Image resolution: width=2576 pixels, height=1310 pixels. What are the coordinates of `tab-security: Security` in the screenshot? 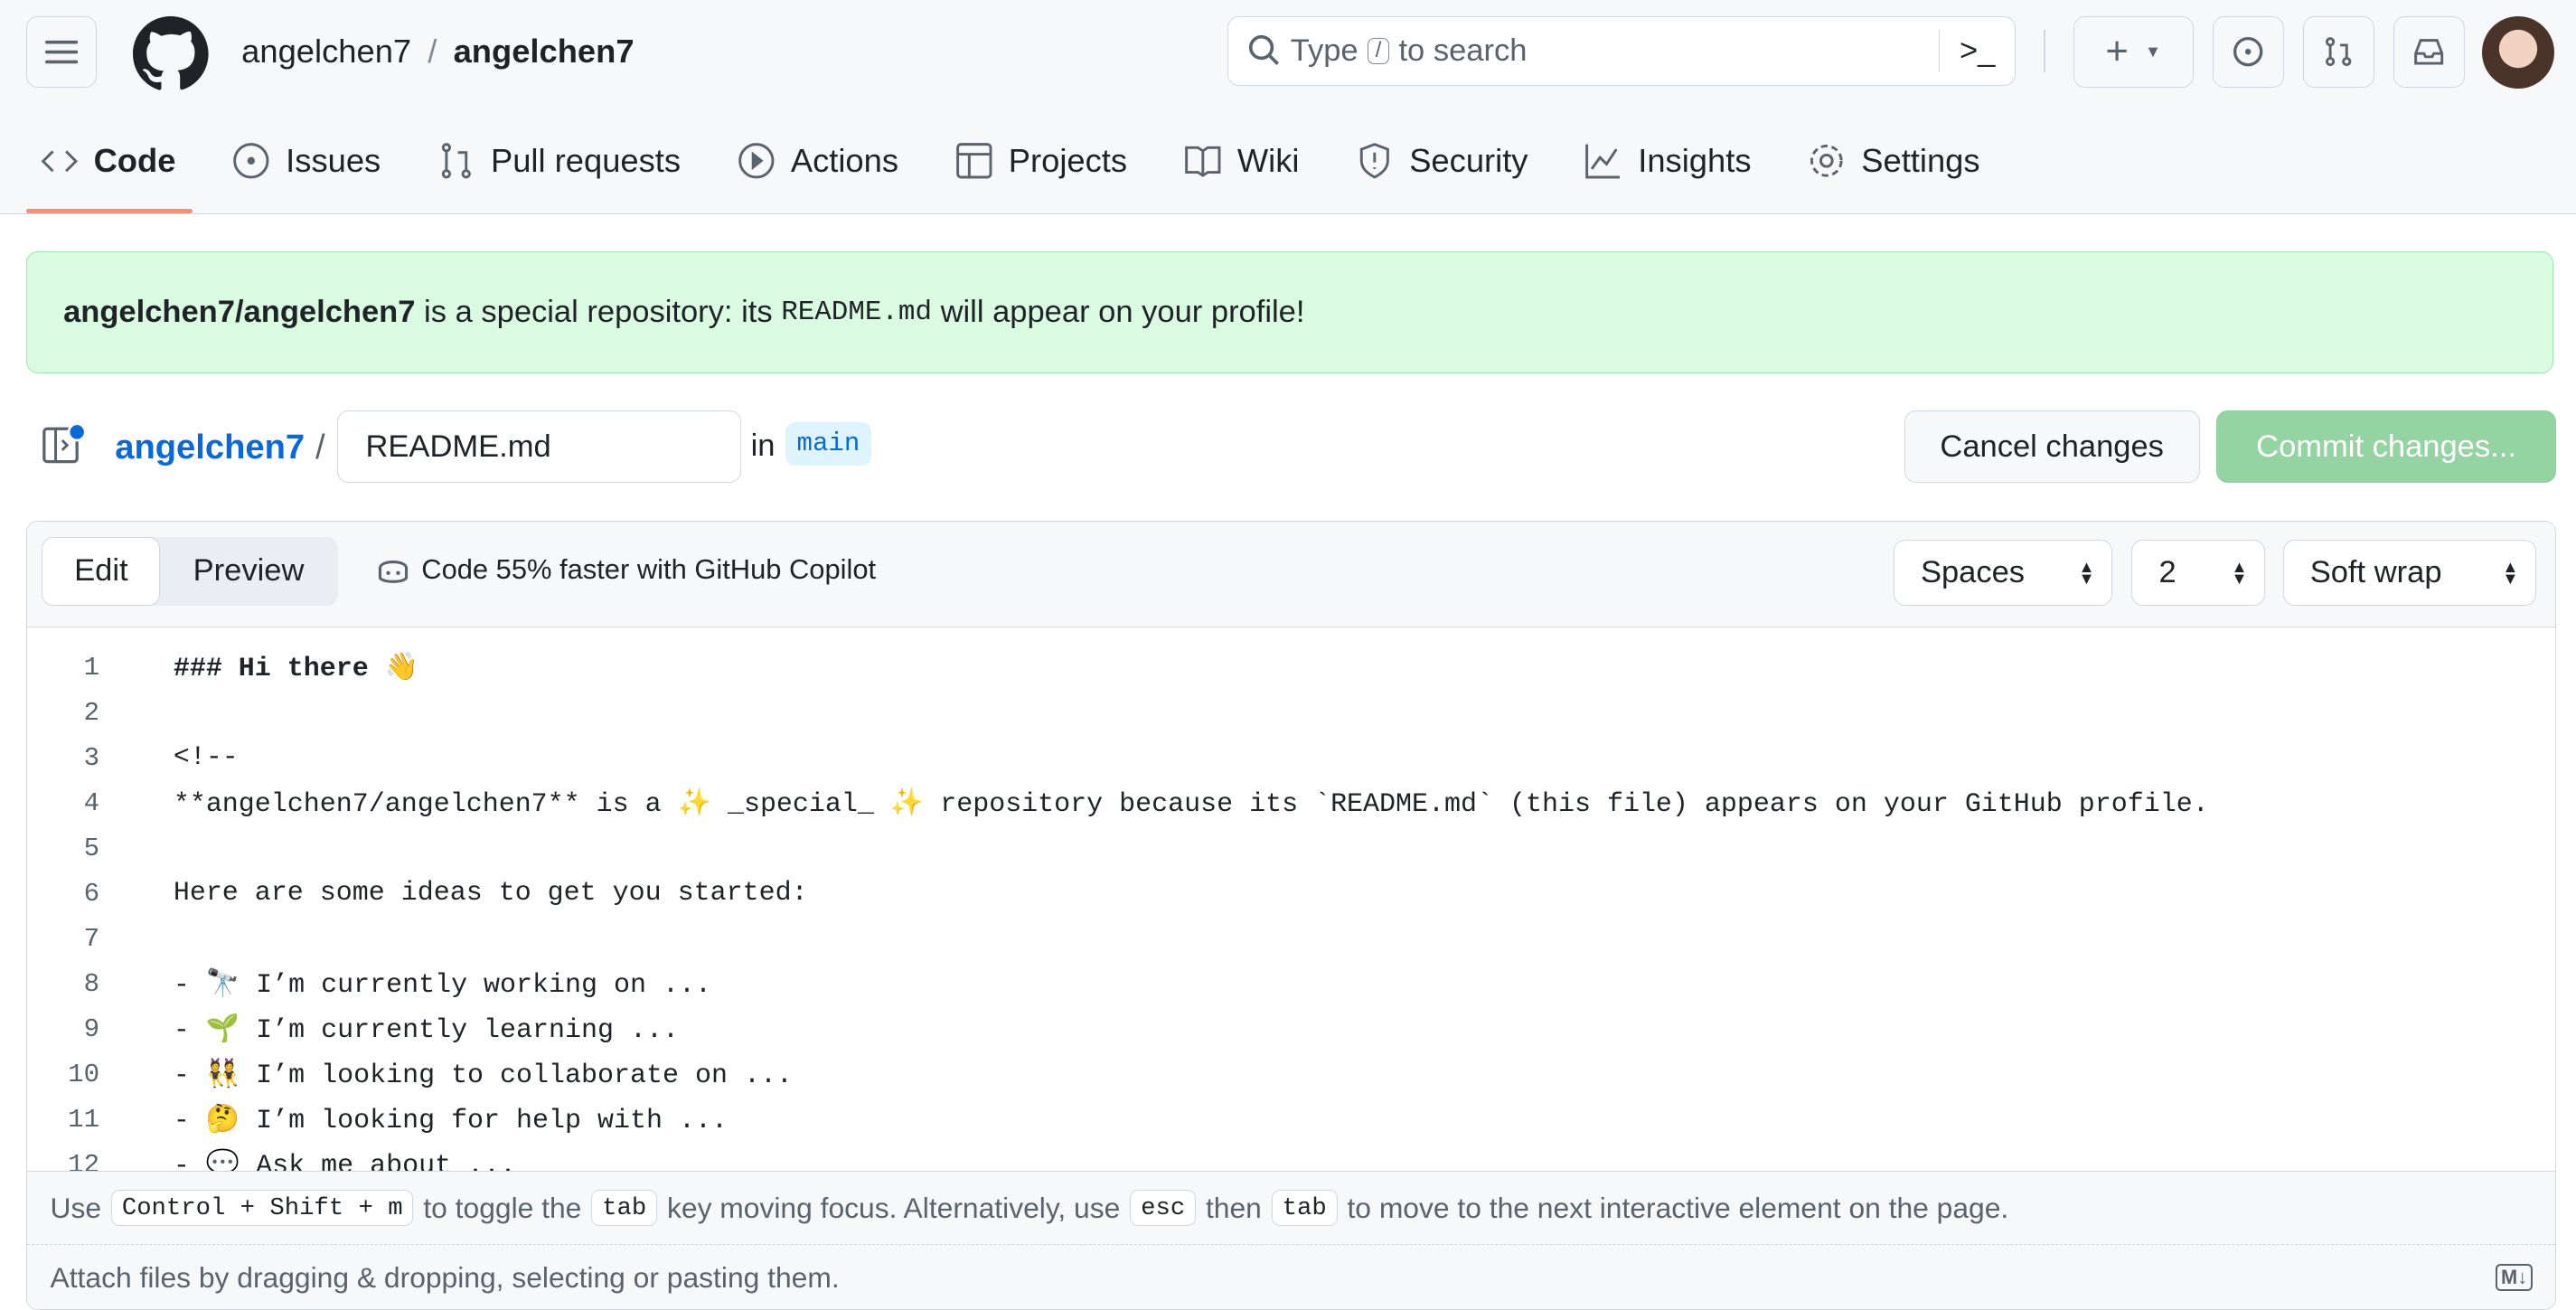 It's located at (1441, 161).